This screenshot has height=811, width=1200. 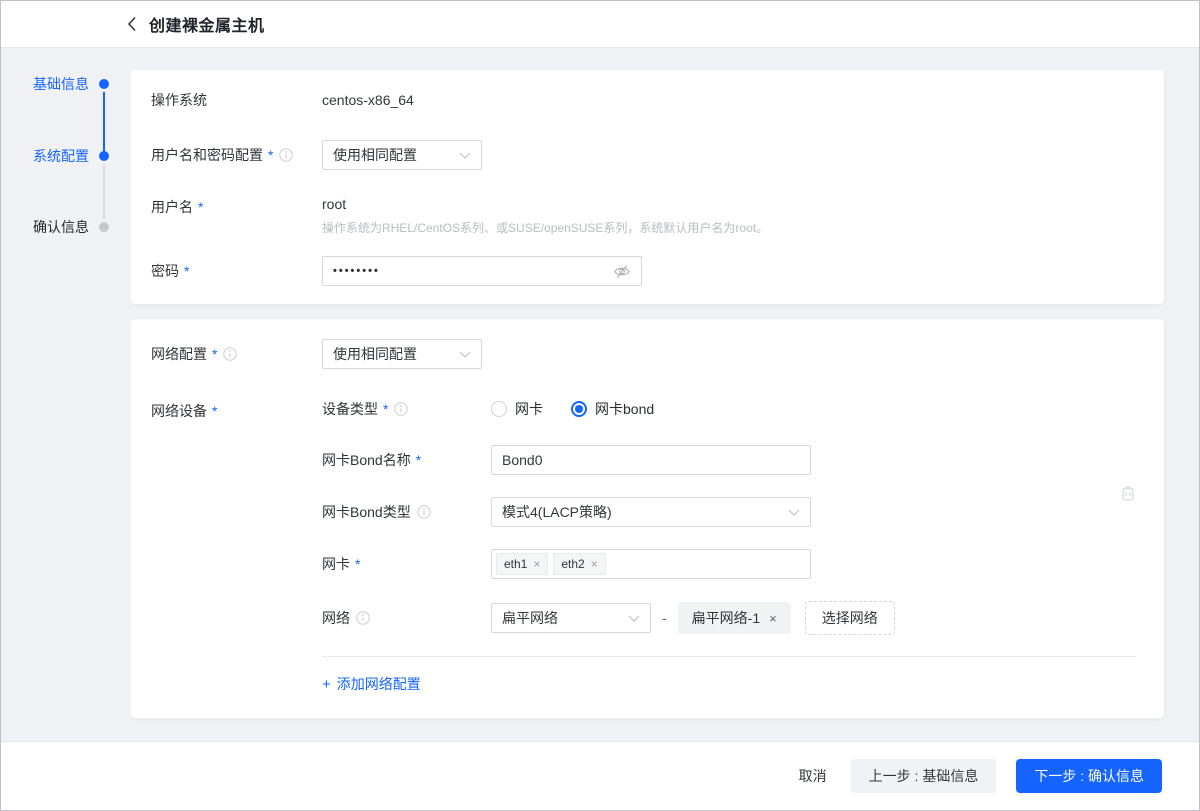 What do you see at coordinates (104, 191) in the screenshot?
I see `step-connector-pending` at bounding box center [104, 191].